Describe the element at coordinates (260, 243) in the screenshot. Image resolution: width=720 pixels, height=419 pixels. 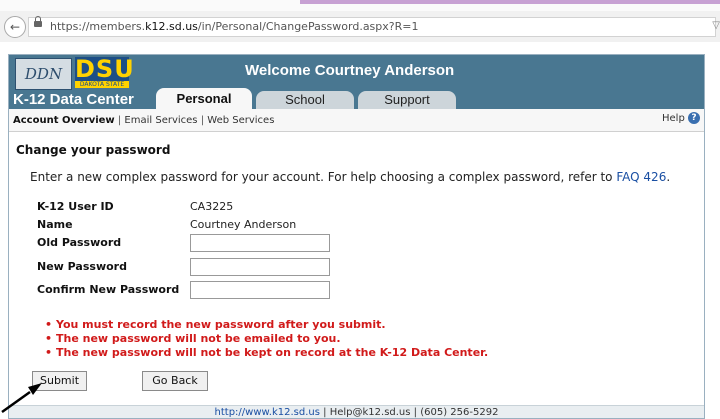
I see `old-password-field` at that location.